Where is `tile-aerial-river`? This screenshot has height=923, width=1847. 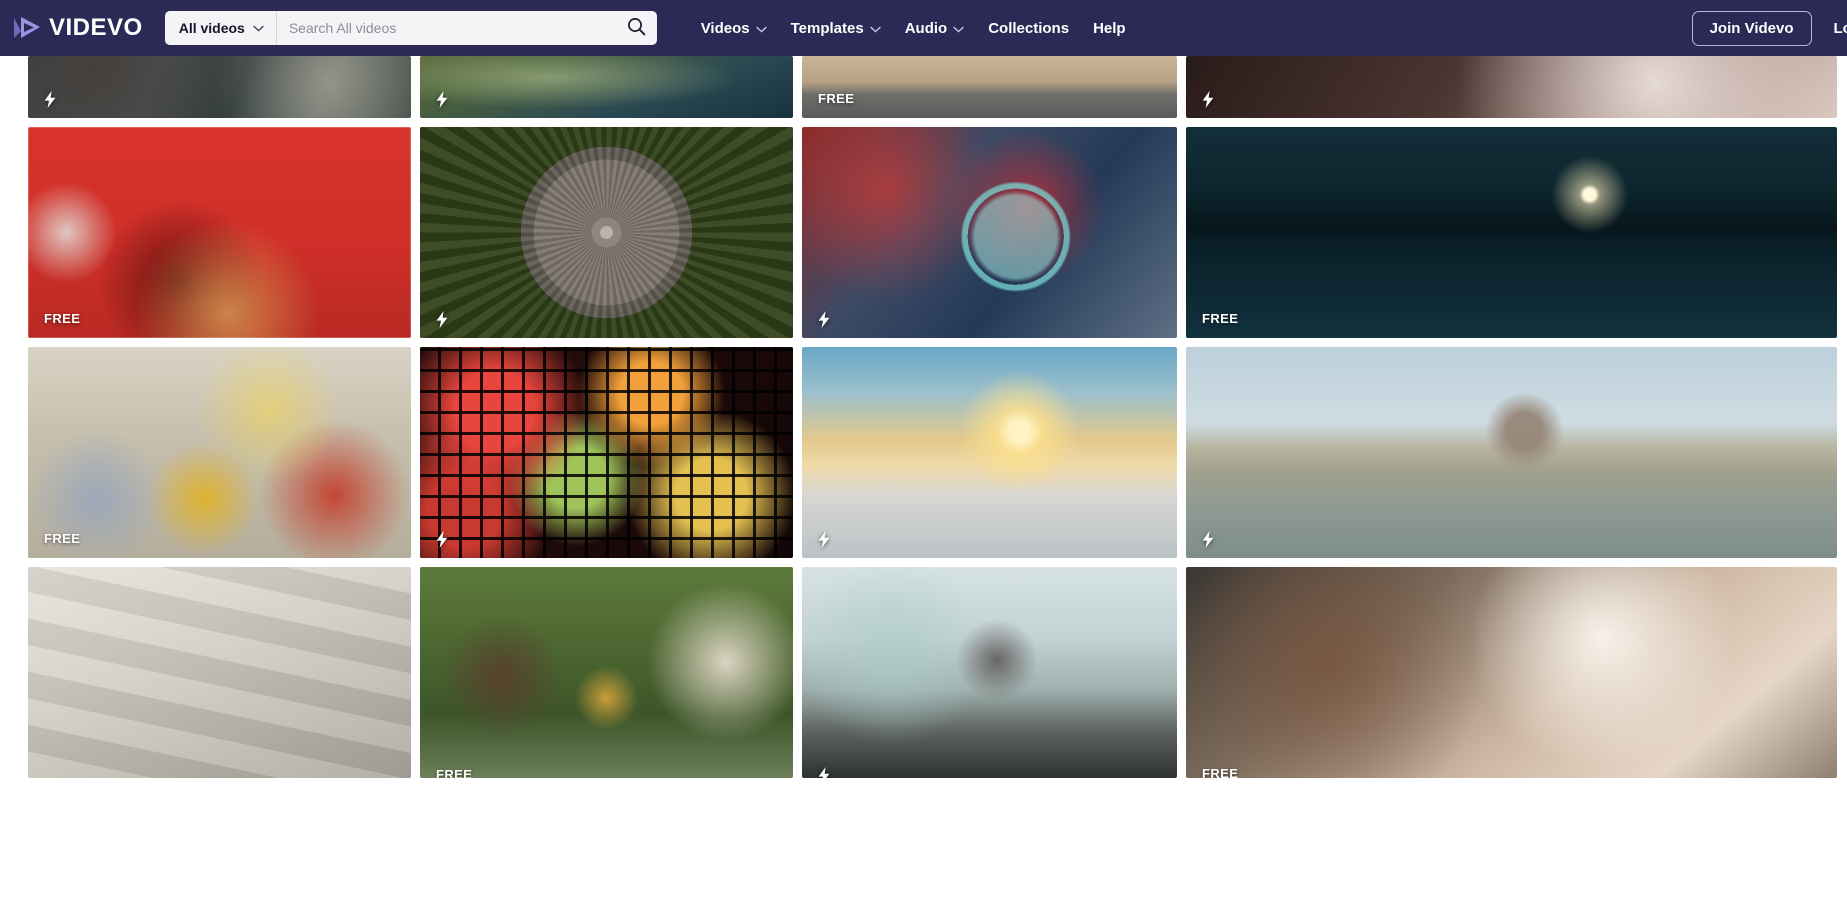 tile-aerial-river is located at coordinates (606, 87).